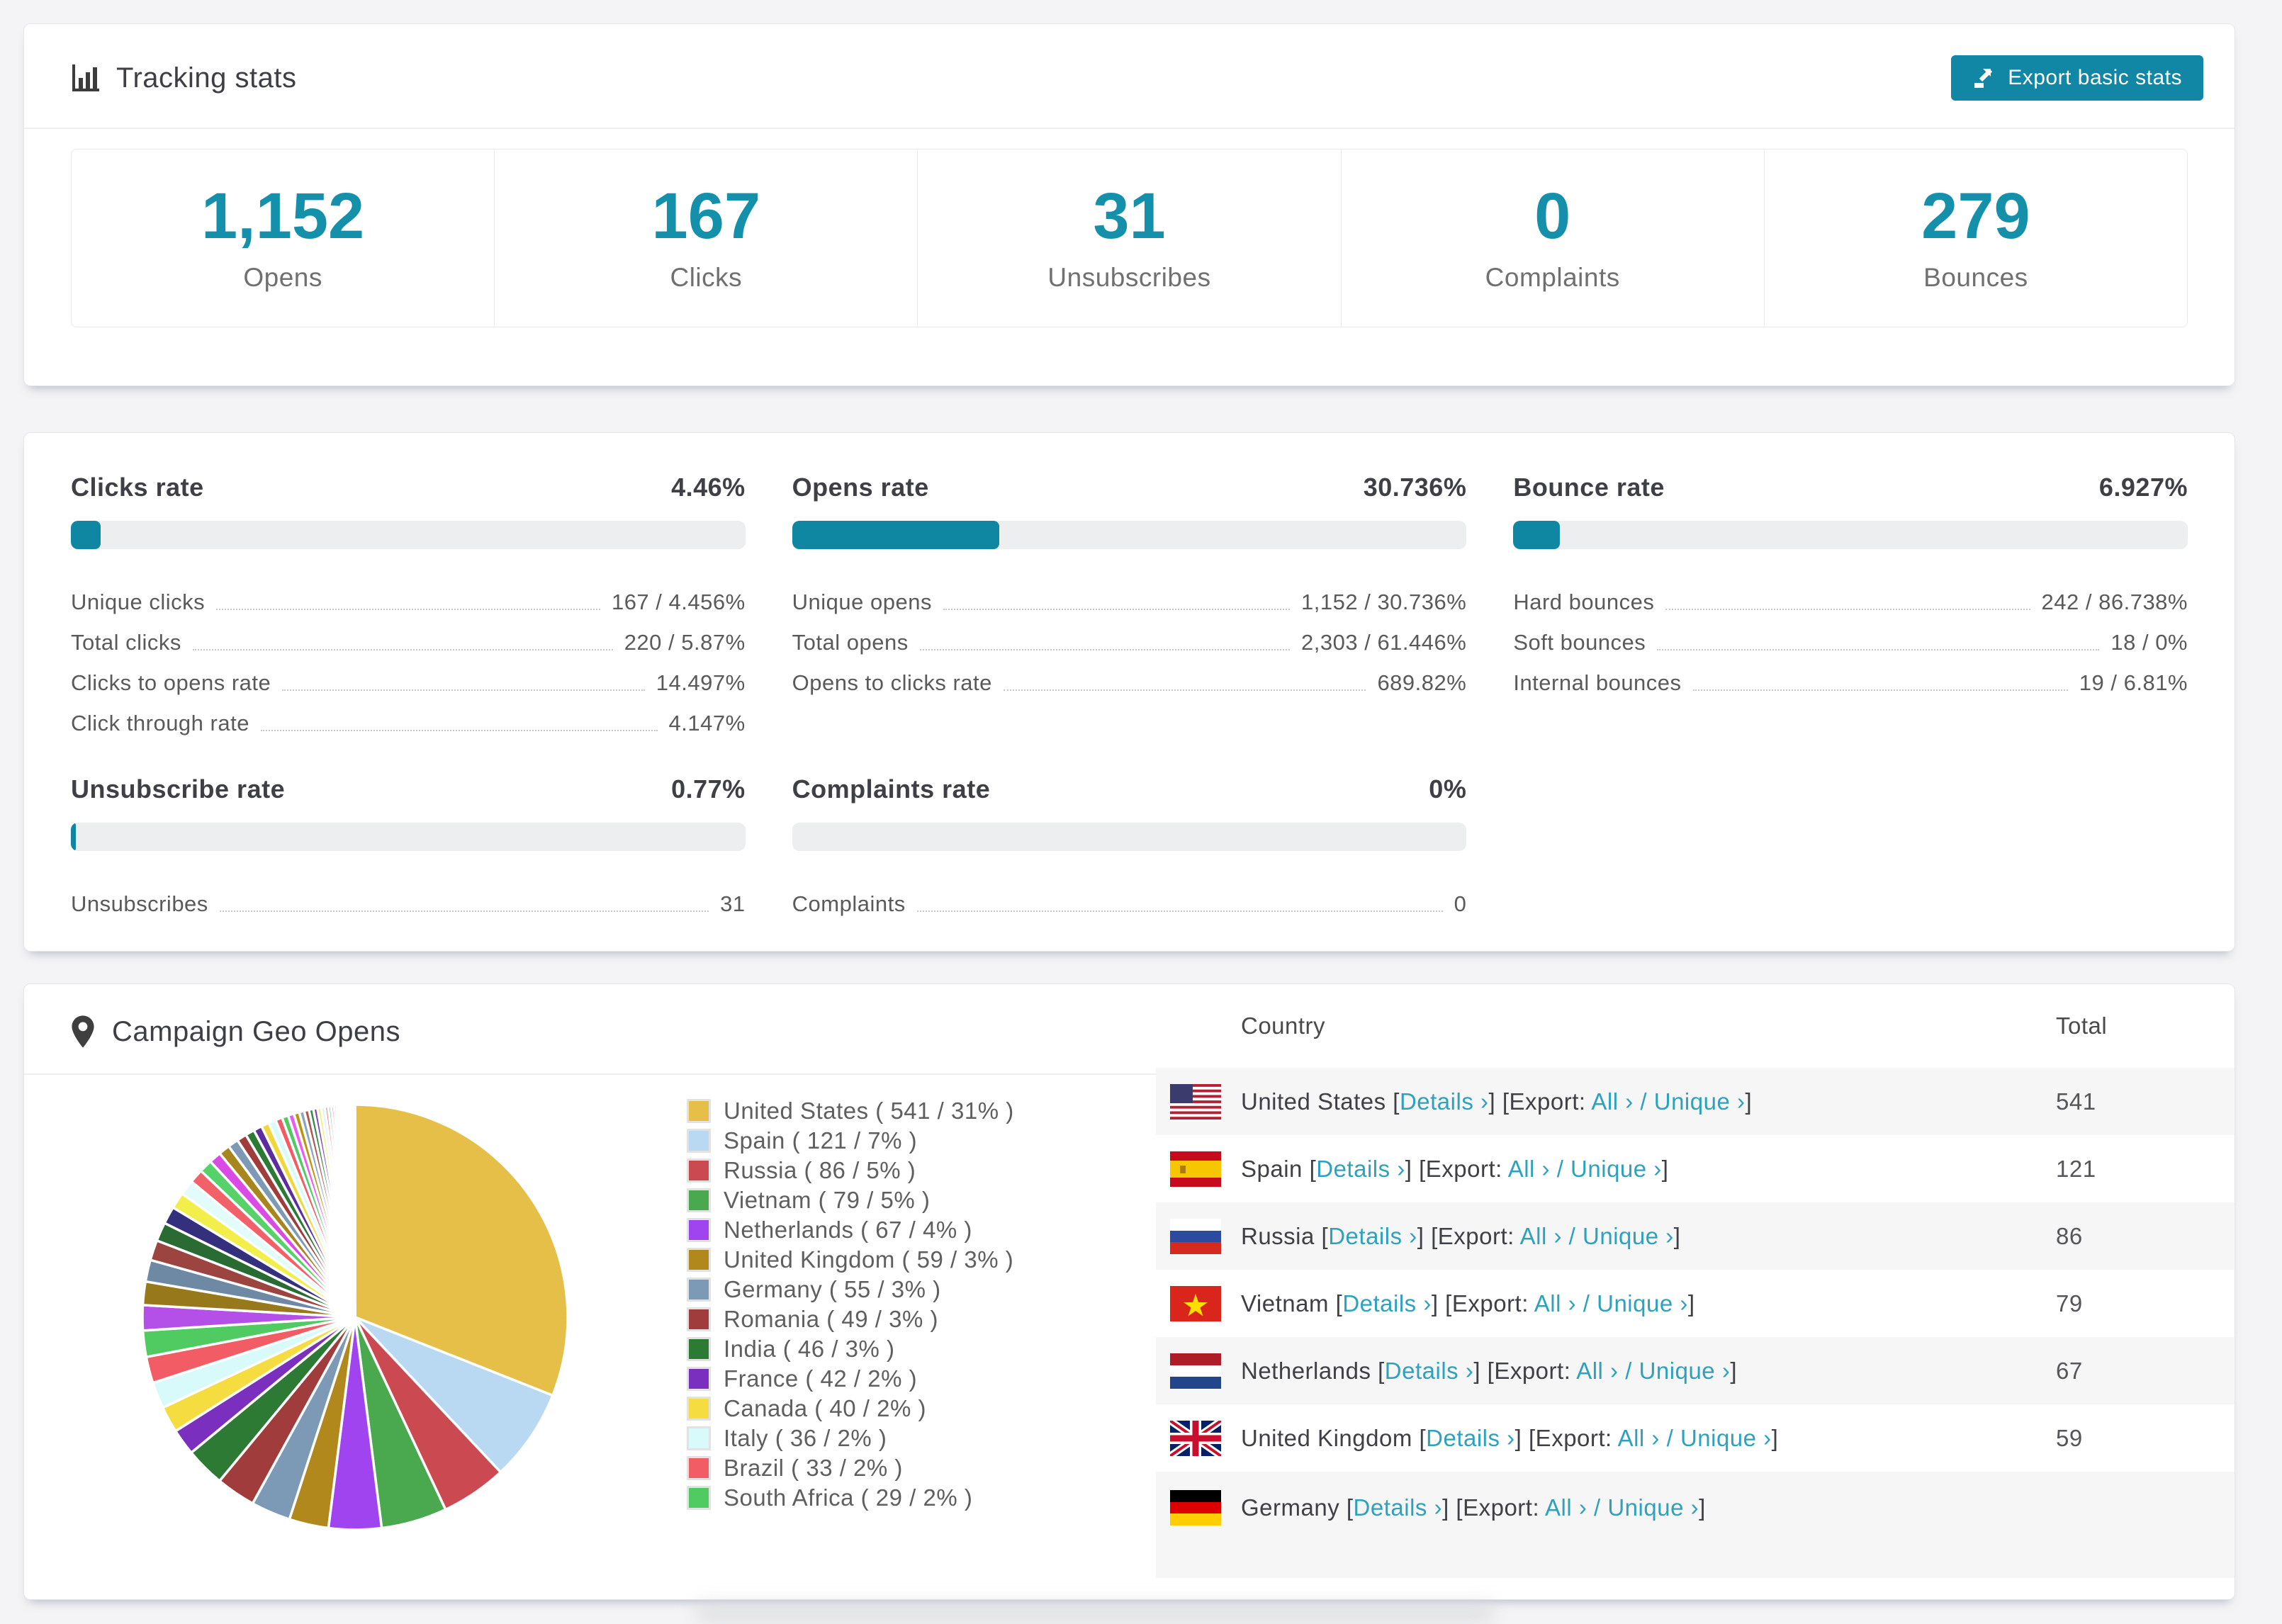  I want to click on legend-item: United Kingdom ( 59 / 3% ), so click(851, 1260).